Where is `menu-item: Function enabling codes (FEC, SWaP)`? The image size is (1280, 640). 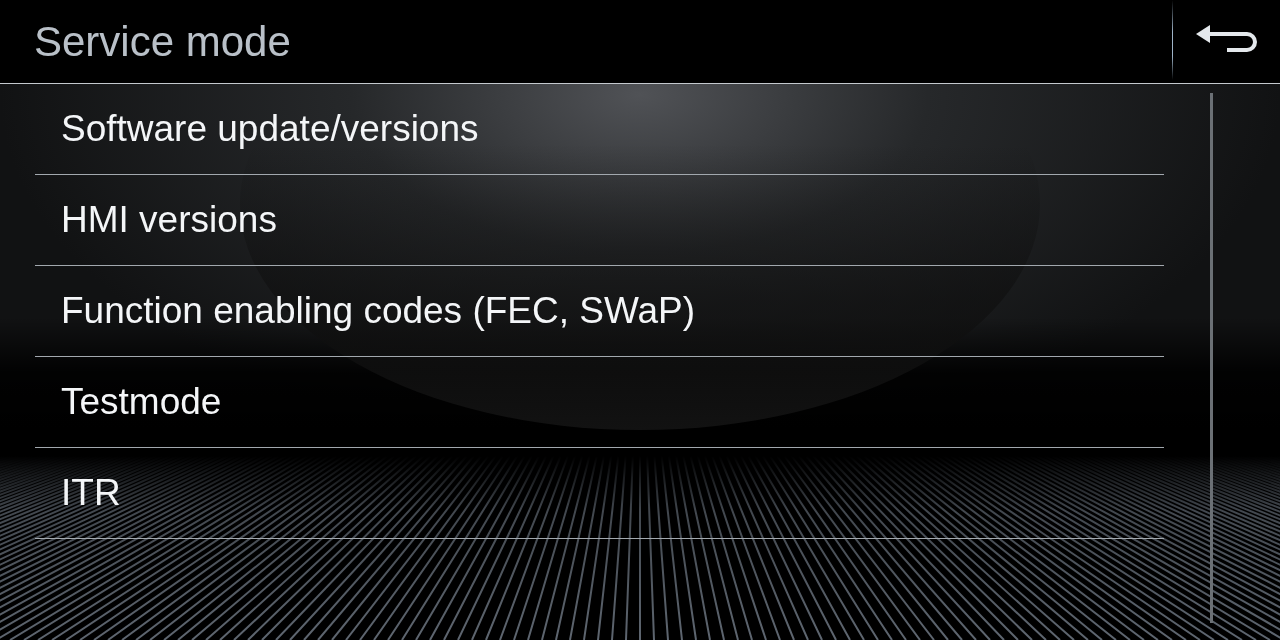
menu-item: Function enabling codes (FEC, SWaP) is located at coordinates (599, 311).